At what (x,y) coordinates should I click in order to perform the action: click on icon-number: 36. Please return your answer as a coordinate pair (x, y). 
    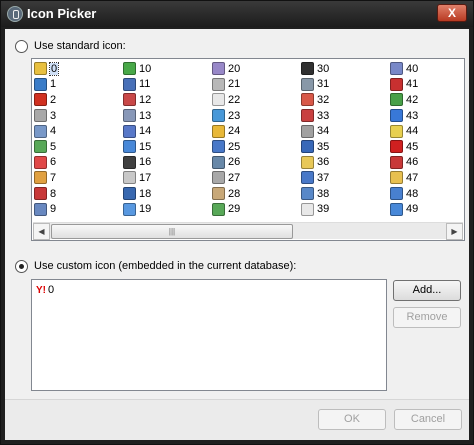
    Looking at the image, I should click on (323, 162).